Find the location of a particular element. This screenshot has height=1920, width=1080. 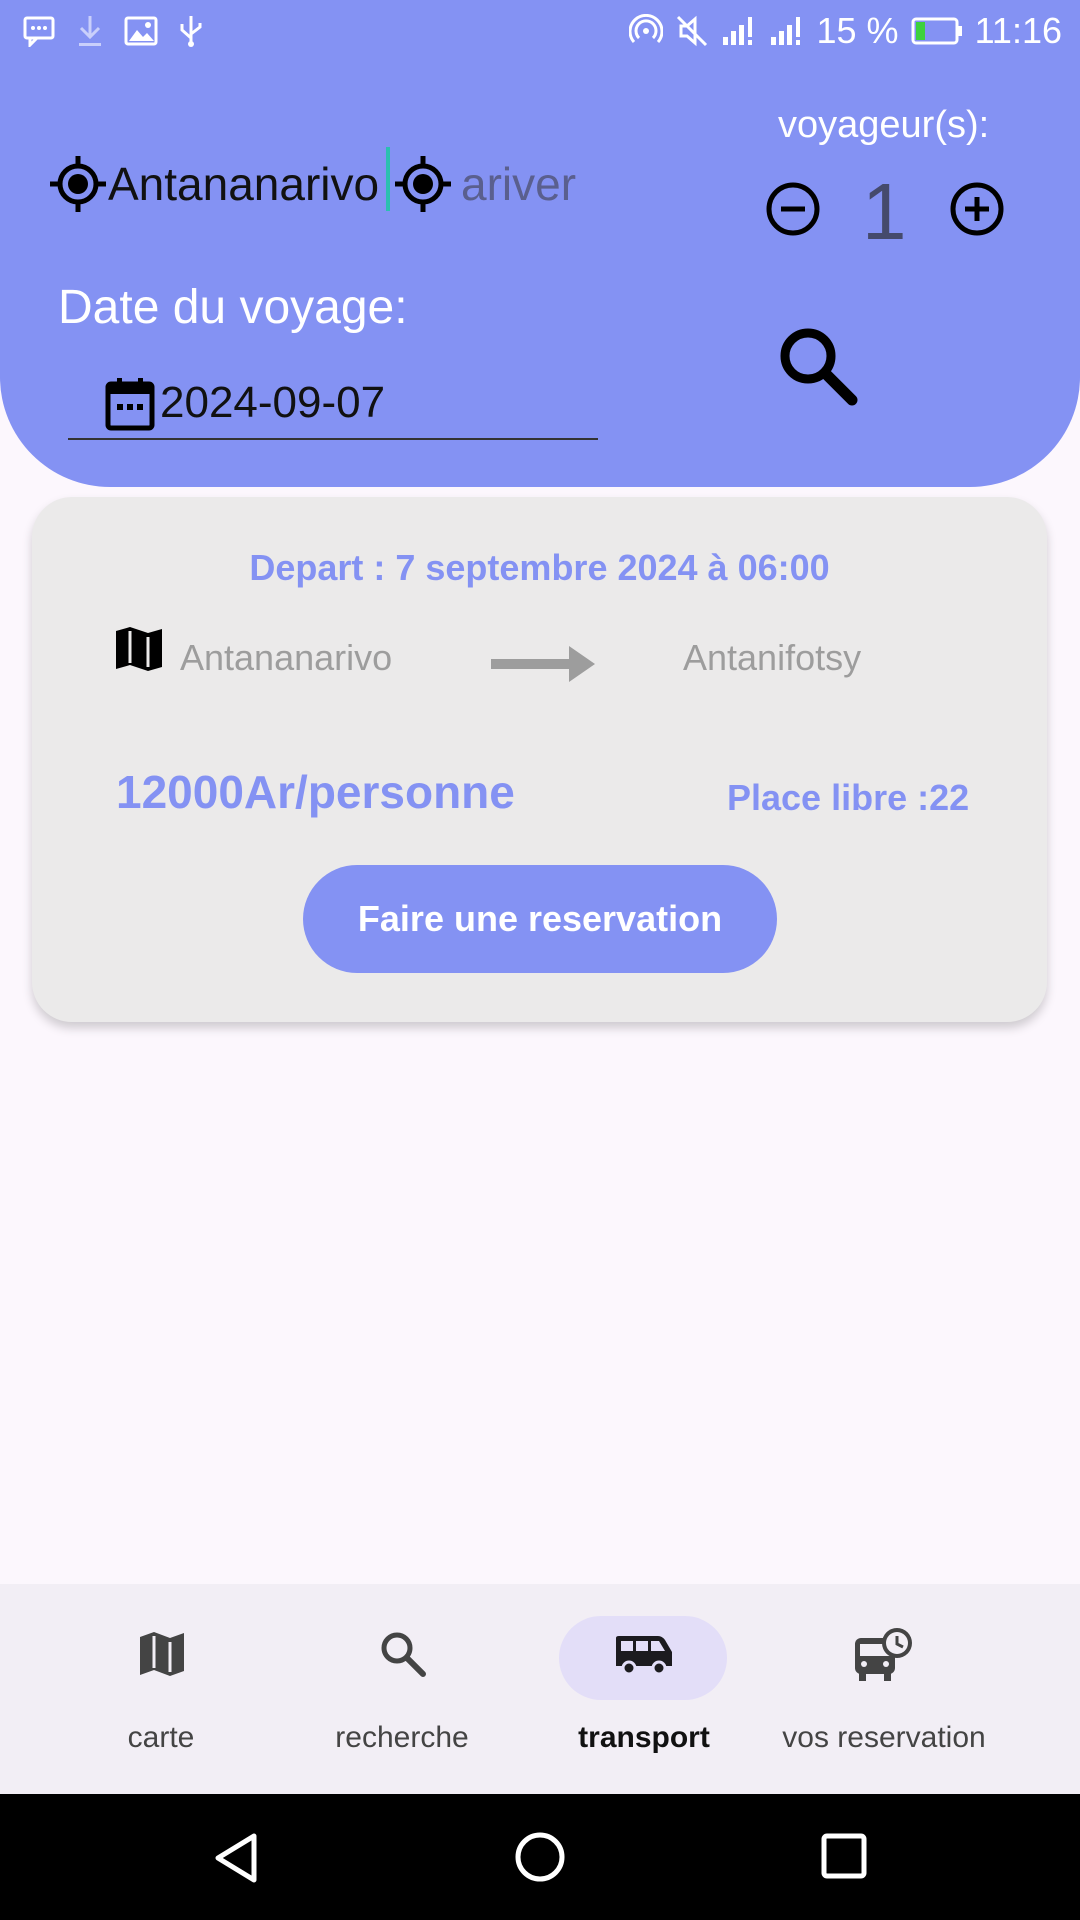

bus-icon is located at coordinates (644, 1656).